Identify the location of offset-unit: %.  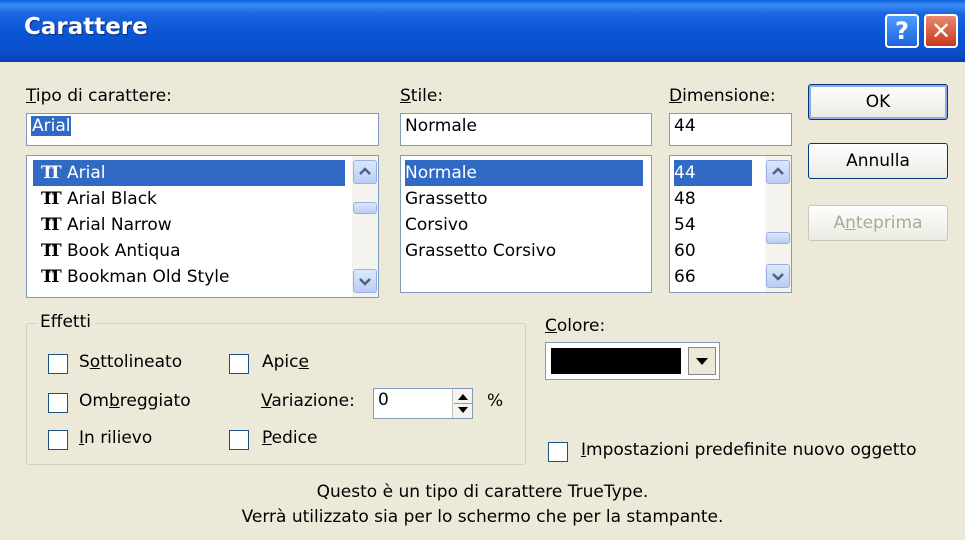
(495, 401).